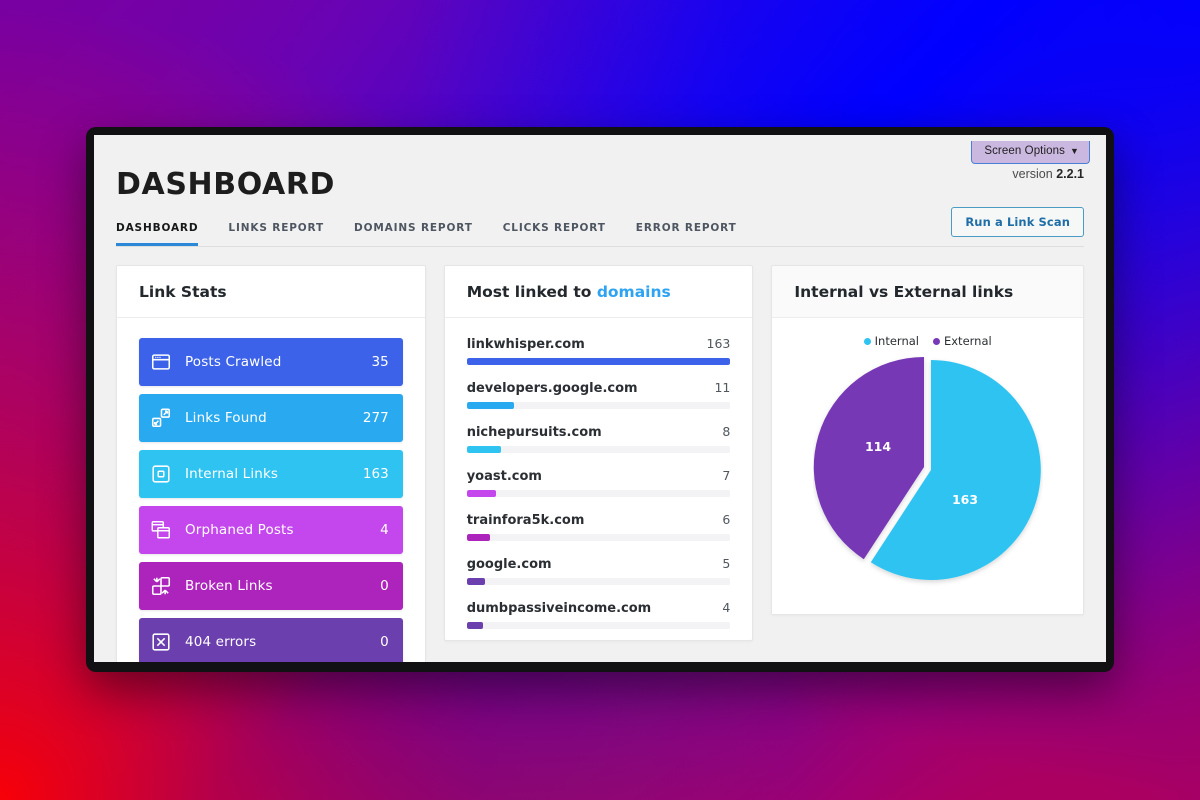 The width and height of the screenshot is (1200, 800). I want to click on version-number: 2.2.1, so click(1070, 174).